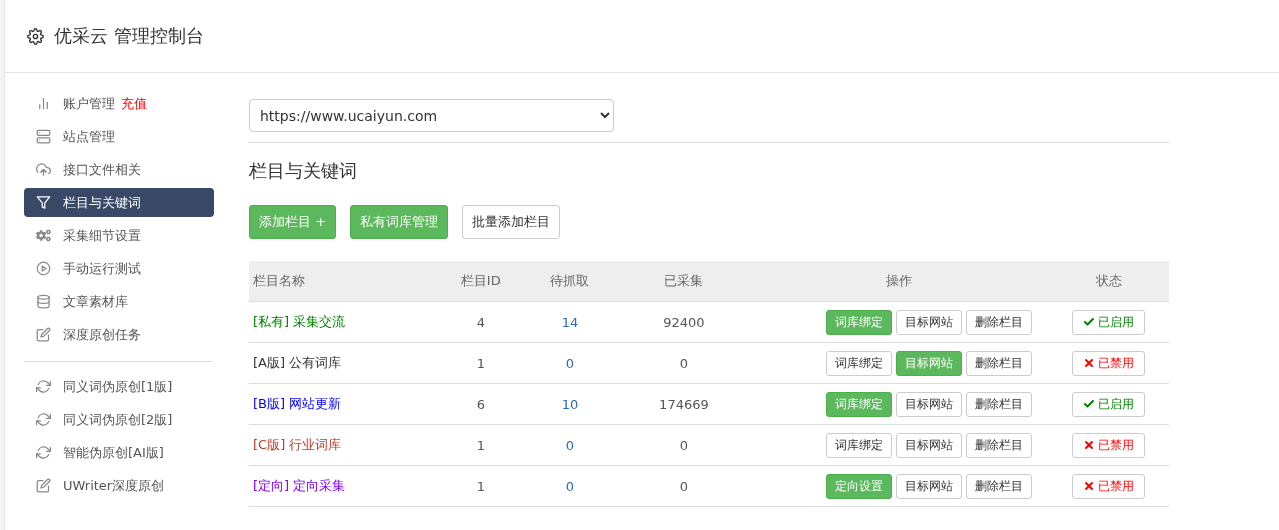 This screenshot has height=530, width=1279. What do you see at coordinates (43, 103) in the screenshot?
I see `bar-chart-icon` at bounding box center [43, 103].